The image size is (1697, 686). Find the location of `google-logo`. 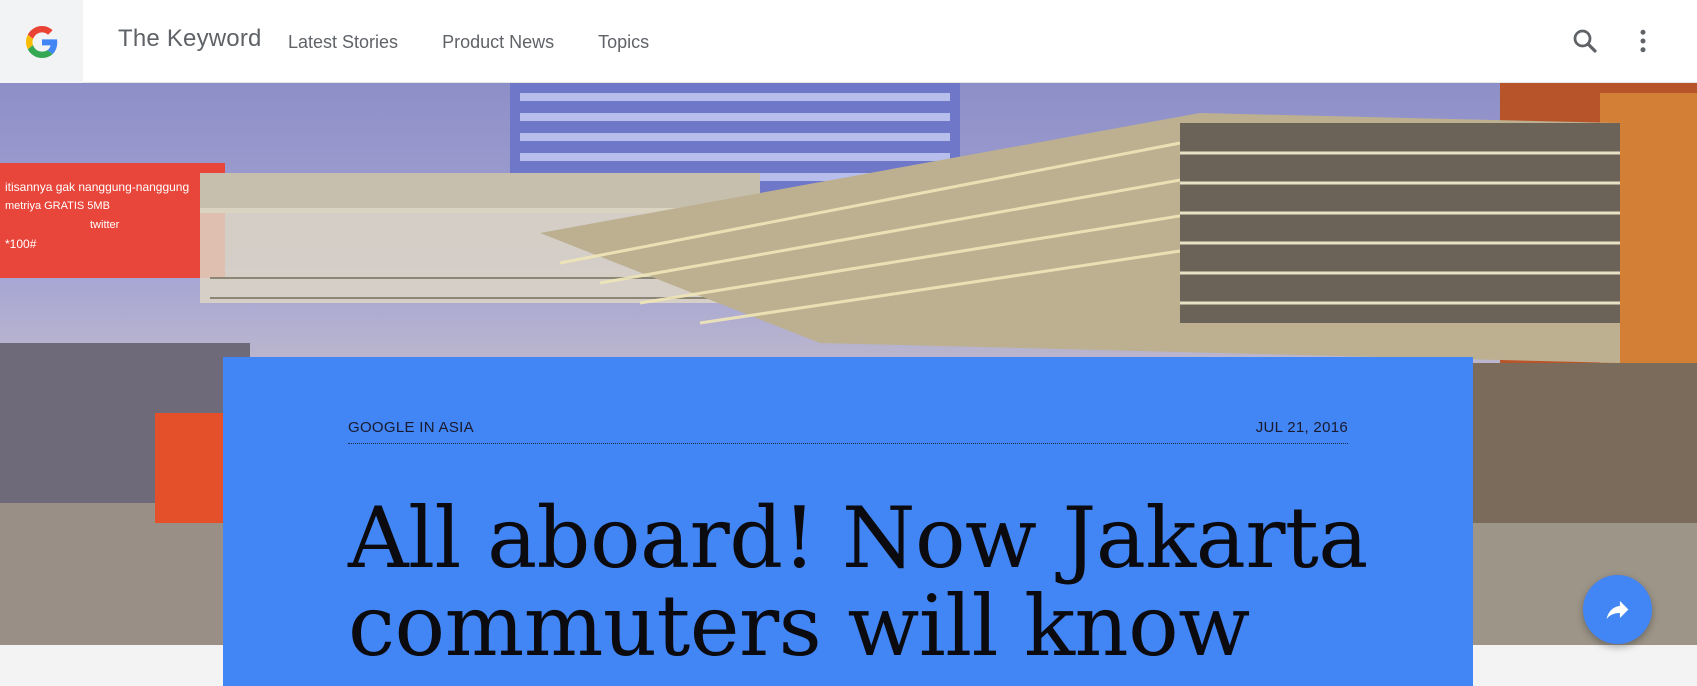

google-logo is located at coordinates (41, 41).